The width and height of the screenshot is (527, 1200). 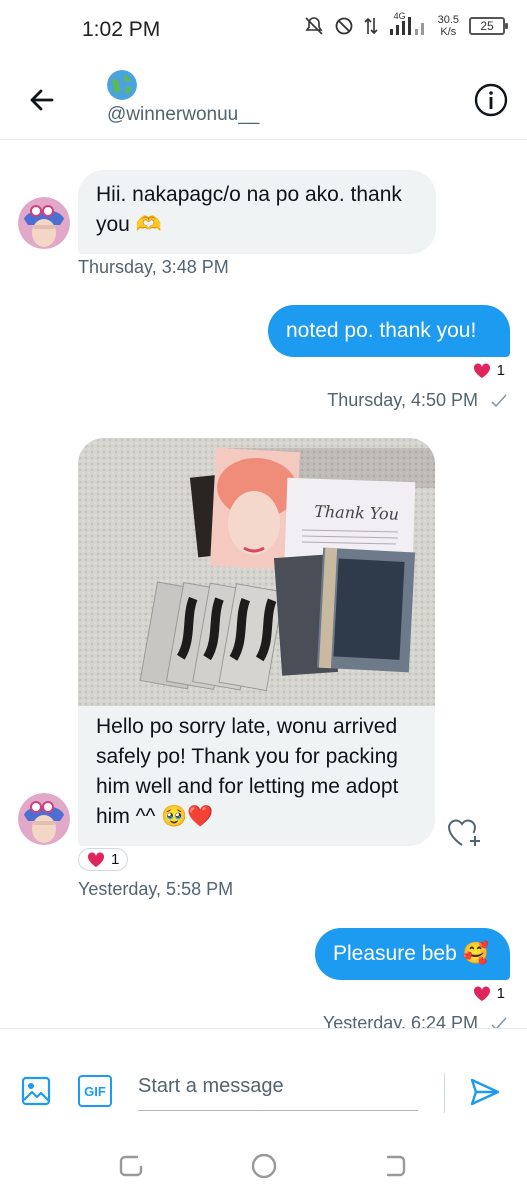 I want to click on back-nav-icon, so click(x=396, y=1166).